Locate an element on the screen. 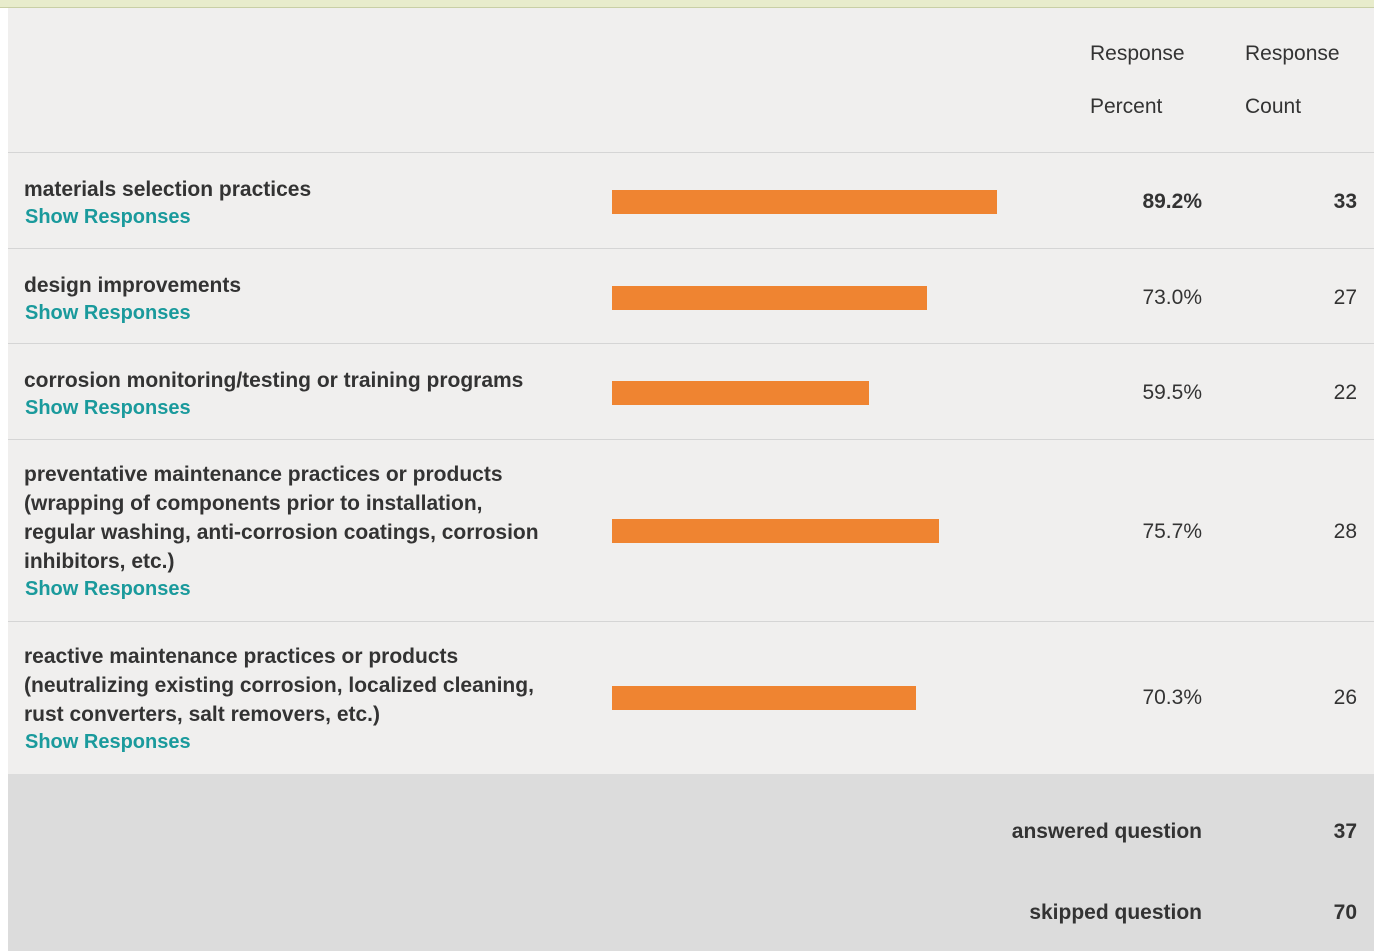 Image resolution: width=1374 pixels, height=951 pixels. response-count: 33 is located at coordinates (1345, 201).